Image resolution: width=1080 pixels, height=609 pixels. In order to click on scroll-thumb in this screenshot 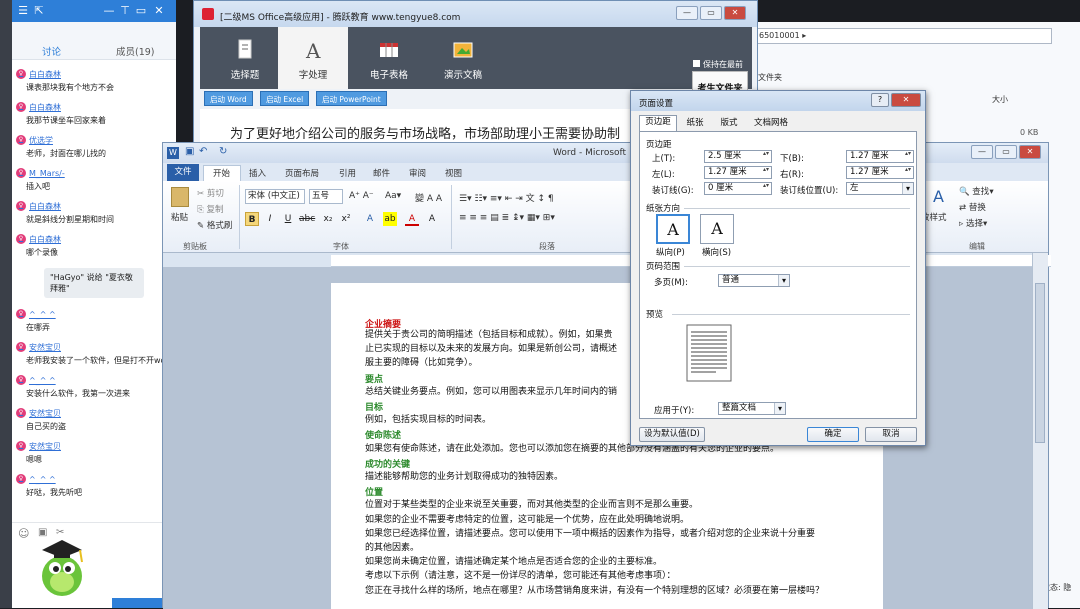, I will do `click(1040, 363)`.